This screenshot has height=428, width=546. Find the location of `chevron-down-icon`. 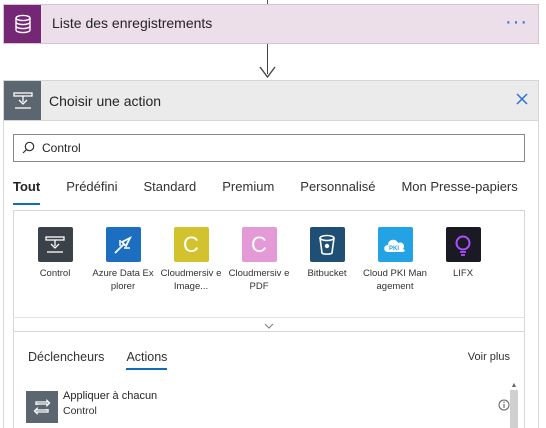

chevron-down-icon is located at coordinates (269, 326).